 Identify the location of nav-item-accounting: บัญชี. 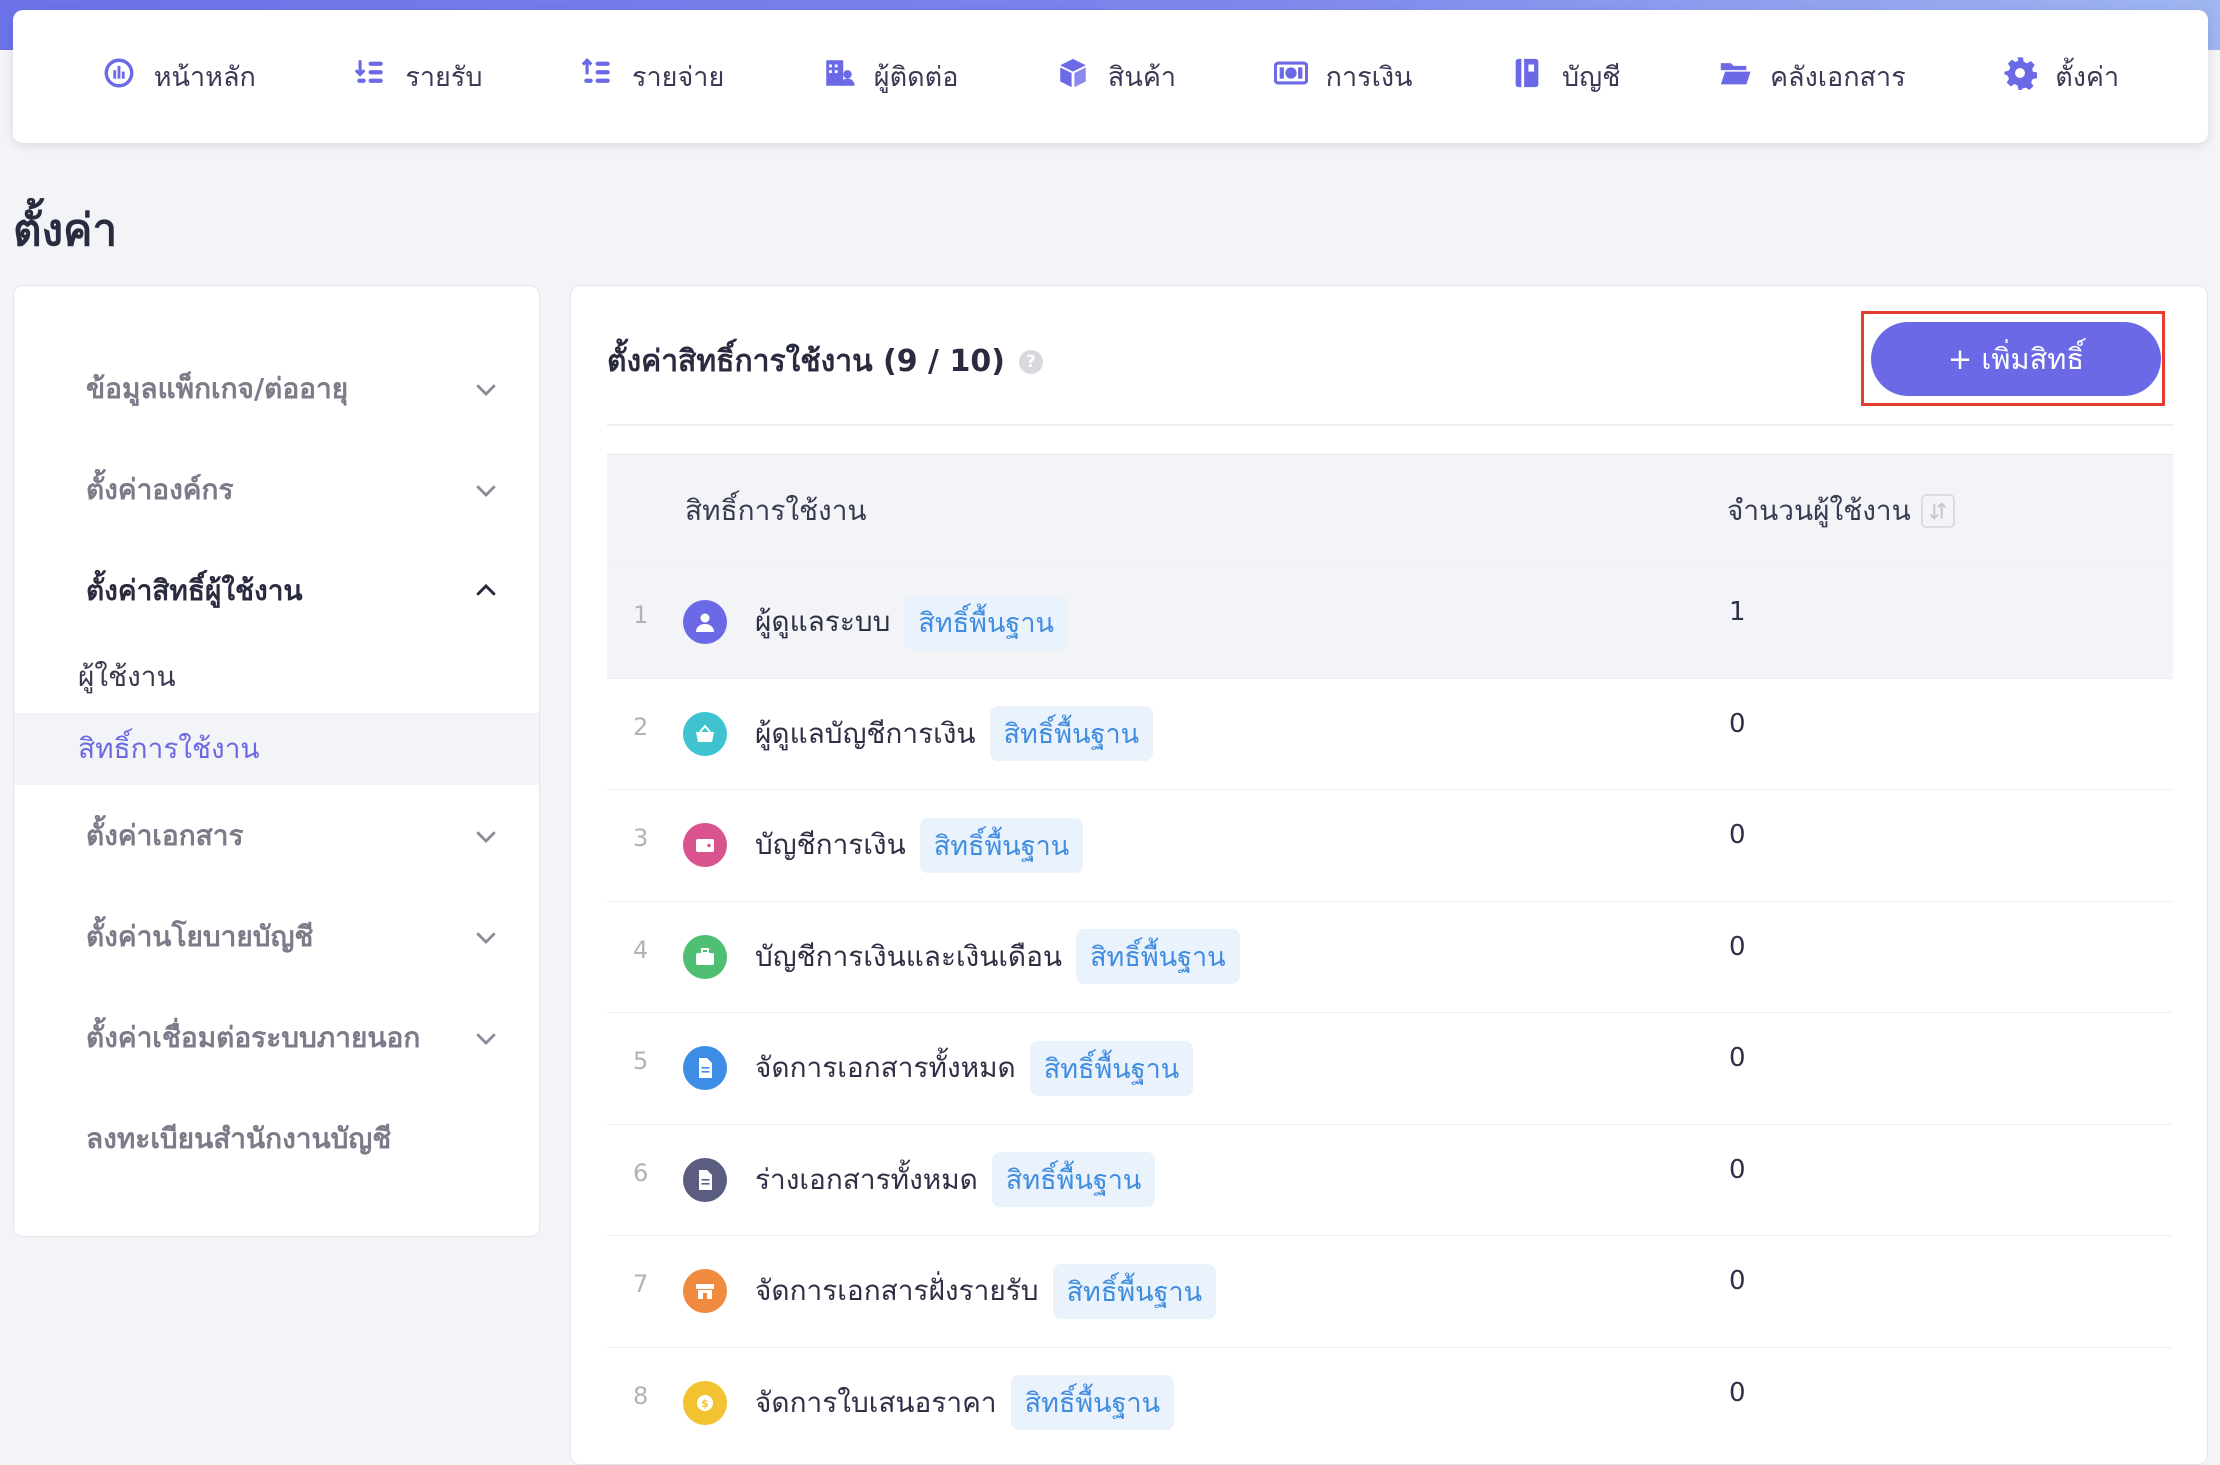
(1565, 76).